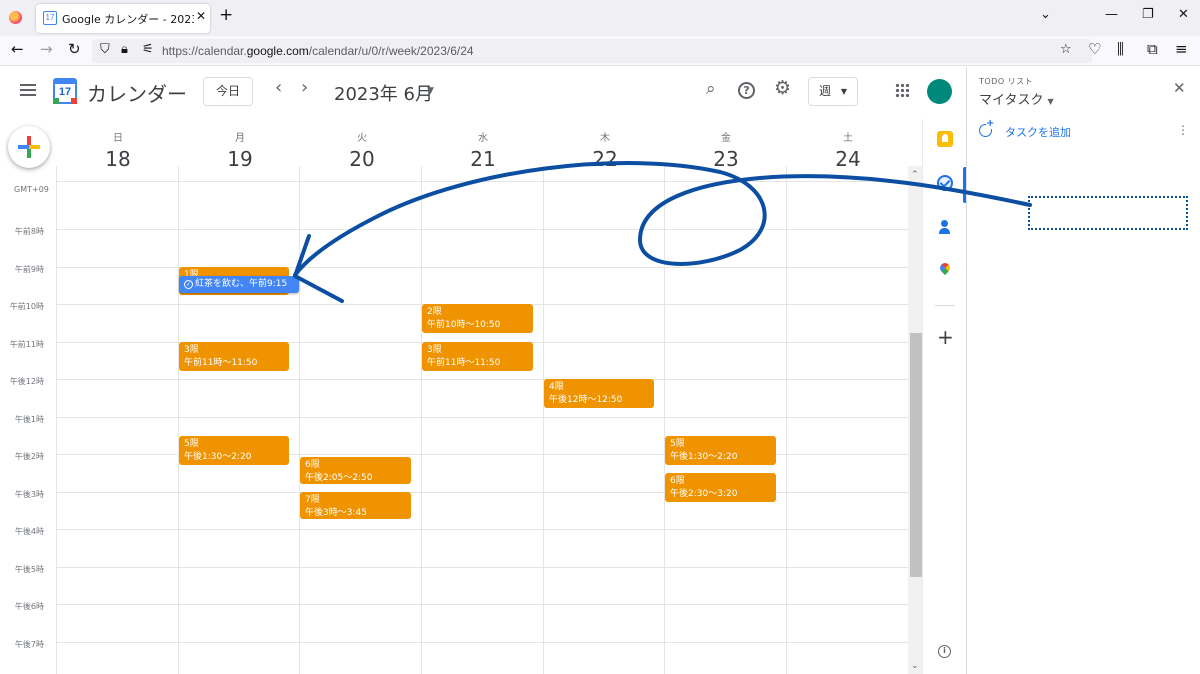  Describe the element at coordinates (74, 49) in the screenshot. I see `reload-icon: ↻` at that location.